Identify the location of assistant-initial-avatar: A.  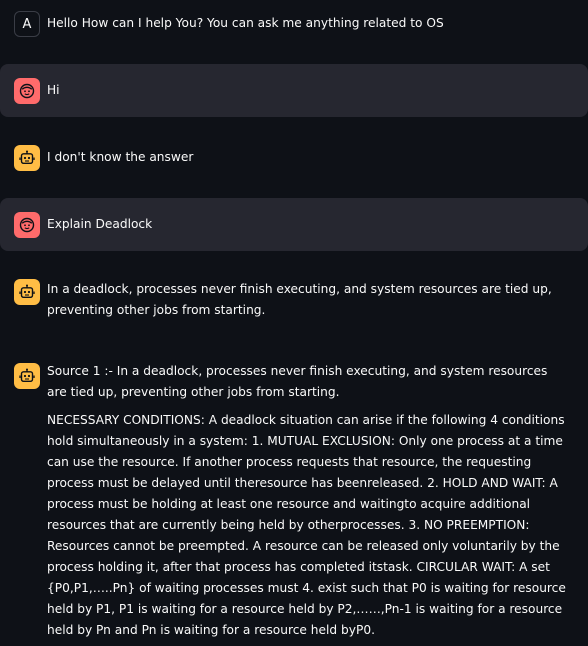
(27, 24).